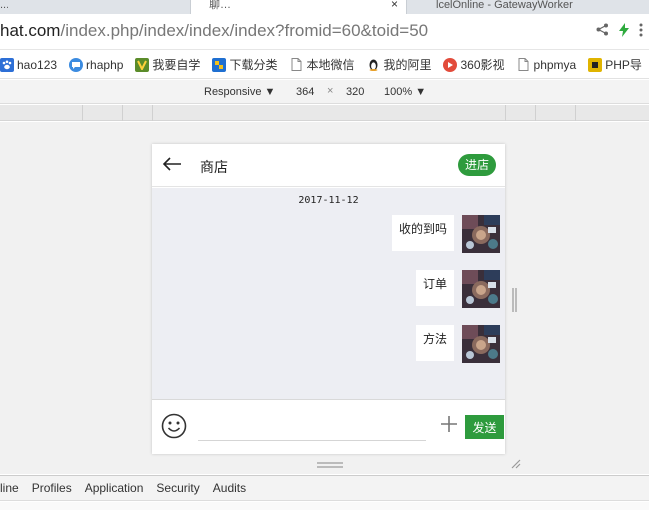 The width and height of the screenshot is (649, 510). What do you see at coordinates (312, 426) in the screenshot?
I see `message-input` at bounding box center [312, 426].